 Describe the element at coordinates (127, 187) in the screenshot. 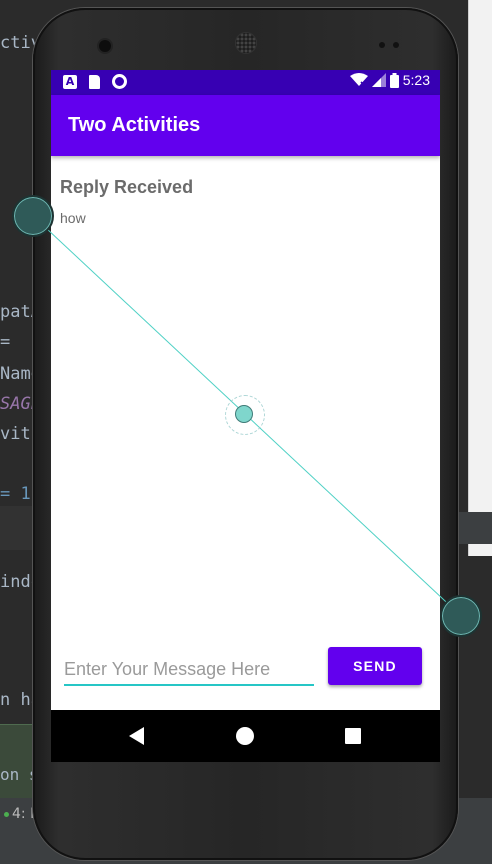

I see `reply-header: Reply Received` at that location.